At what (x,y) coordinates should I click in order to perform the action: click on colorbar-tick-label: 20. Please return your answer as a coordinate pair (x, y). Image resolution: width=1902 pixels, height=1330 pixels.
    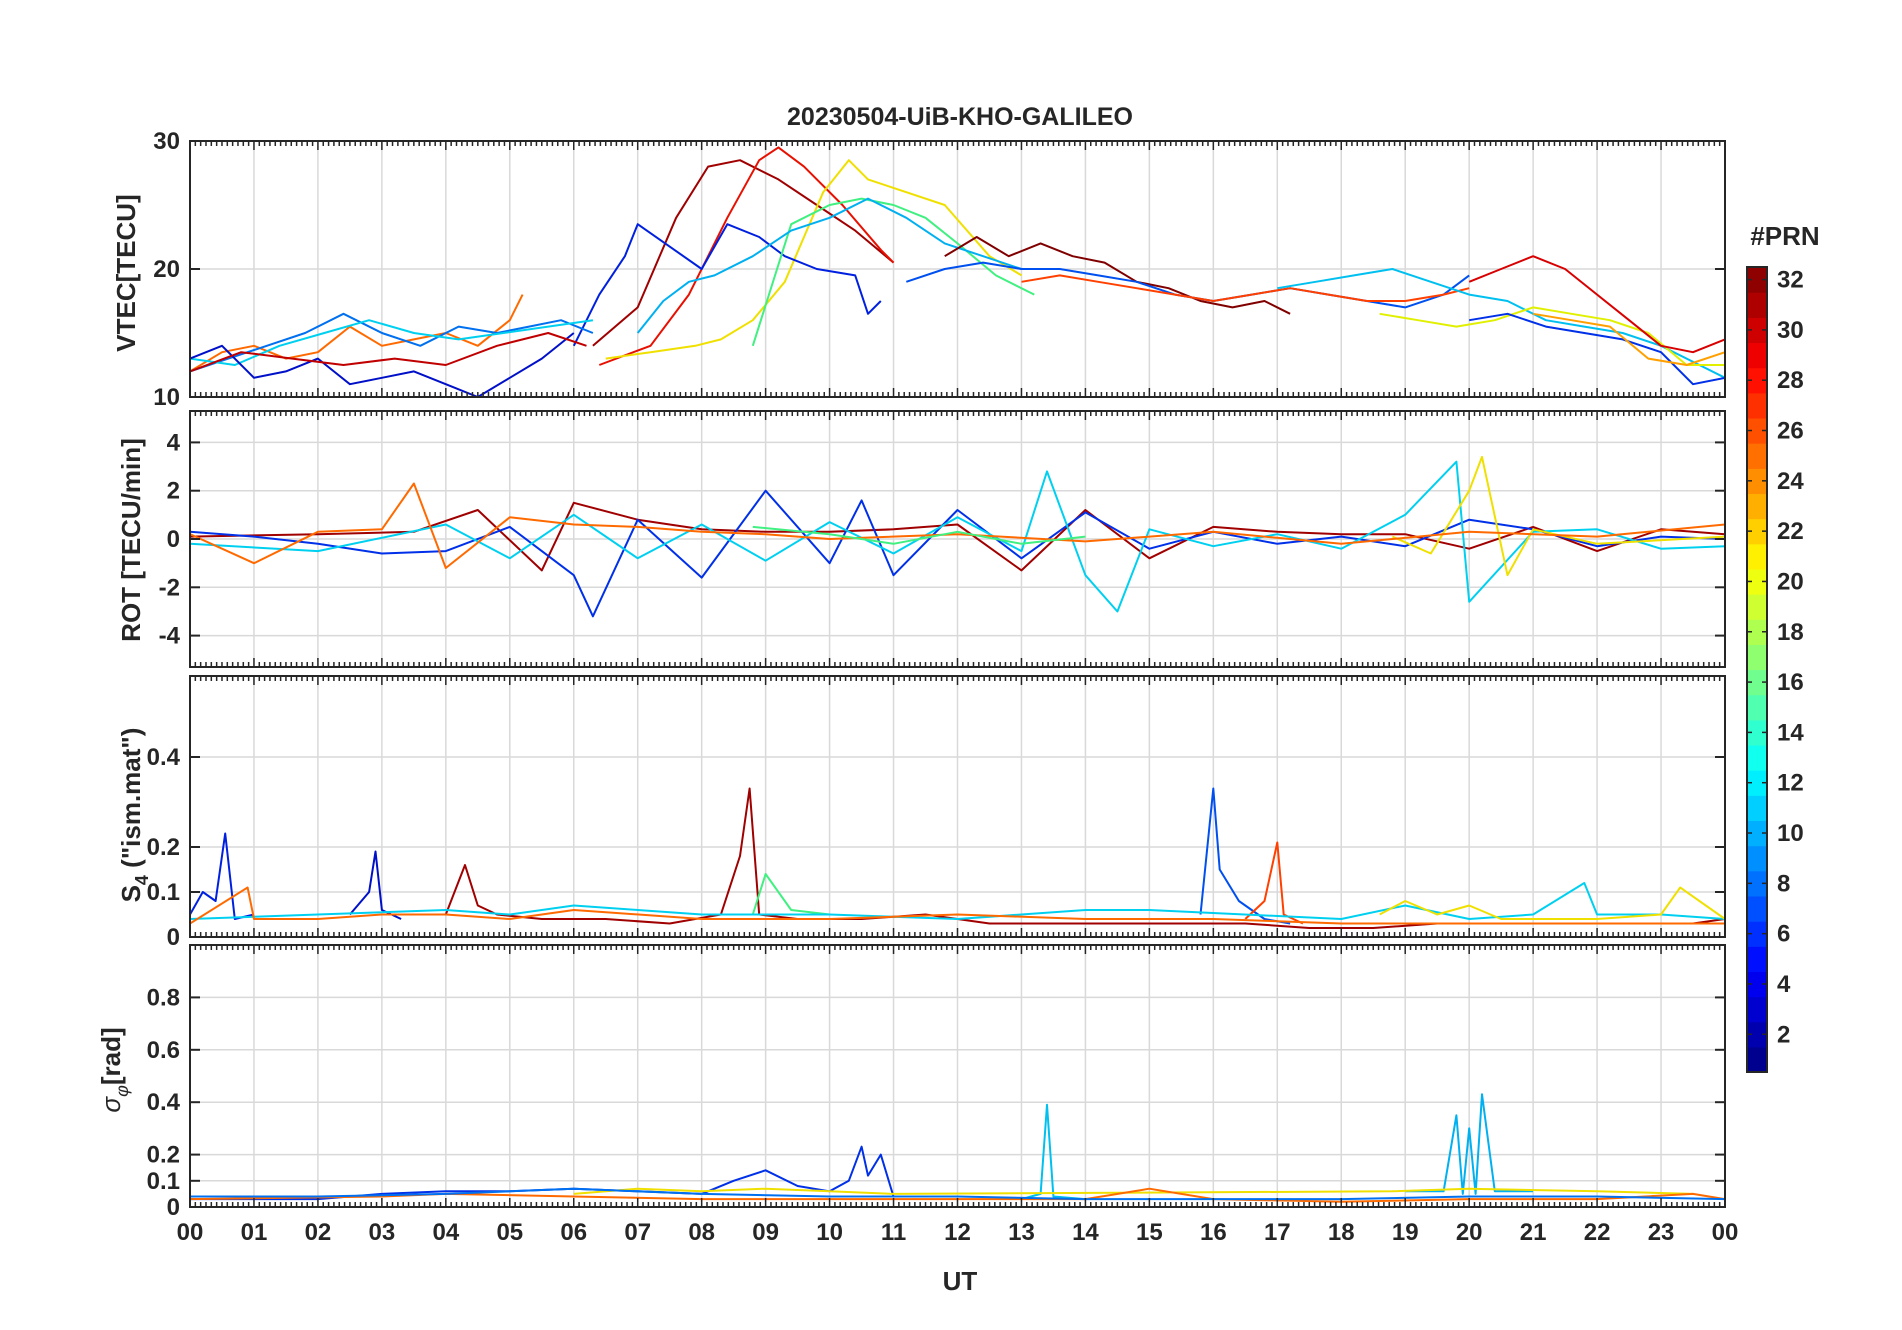
    Looking at the image, I should click on (1790, 581).